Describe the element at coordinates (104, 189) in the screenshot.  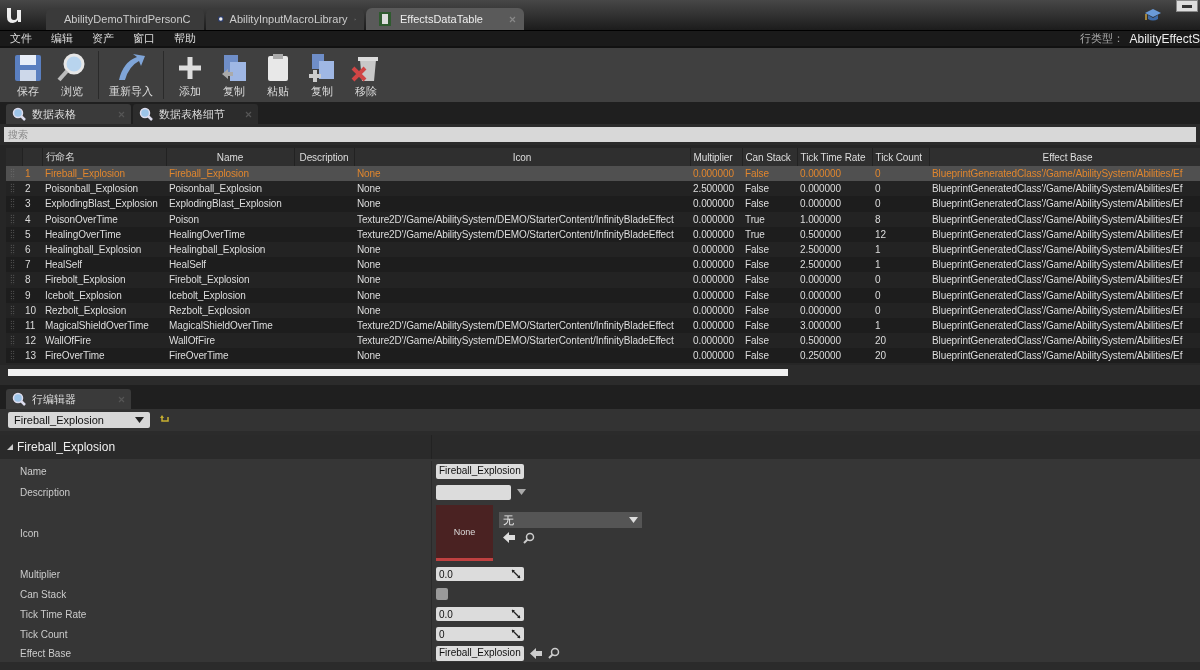
I see `table-cell: Poisonball_Explosion` at that location.